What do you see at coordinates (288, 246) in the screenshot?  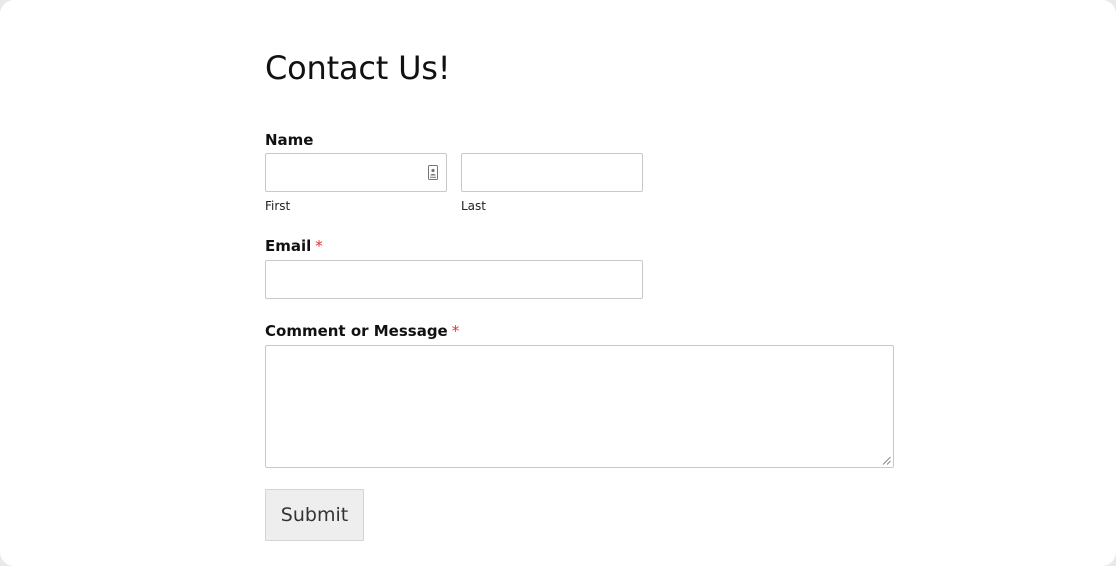 I see `email-label-text: Email` at bounding box center [288, 246].